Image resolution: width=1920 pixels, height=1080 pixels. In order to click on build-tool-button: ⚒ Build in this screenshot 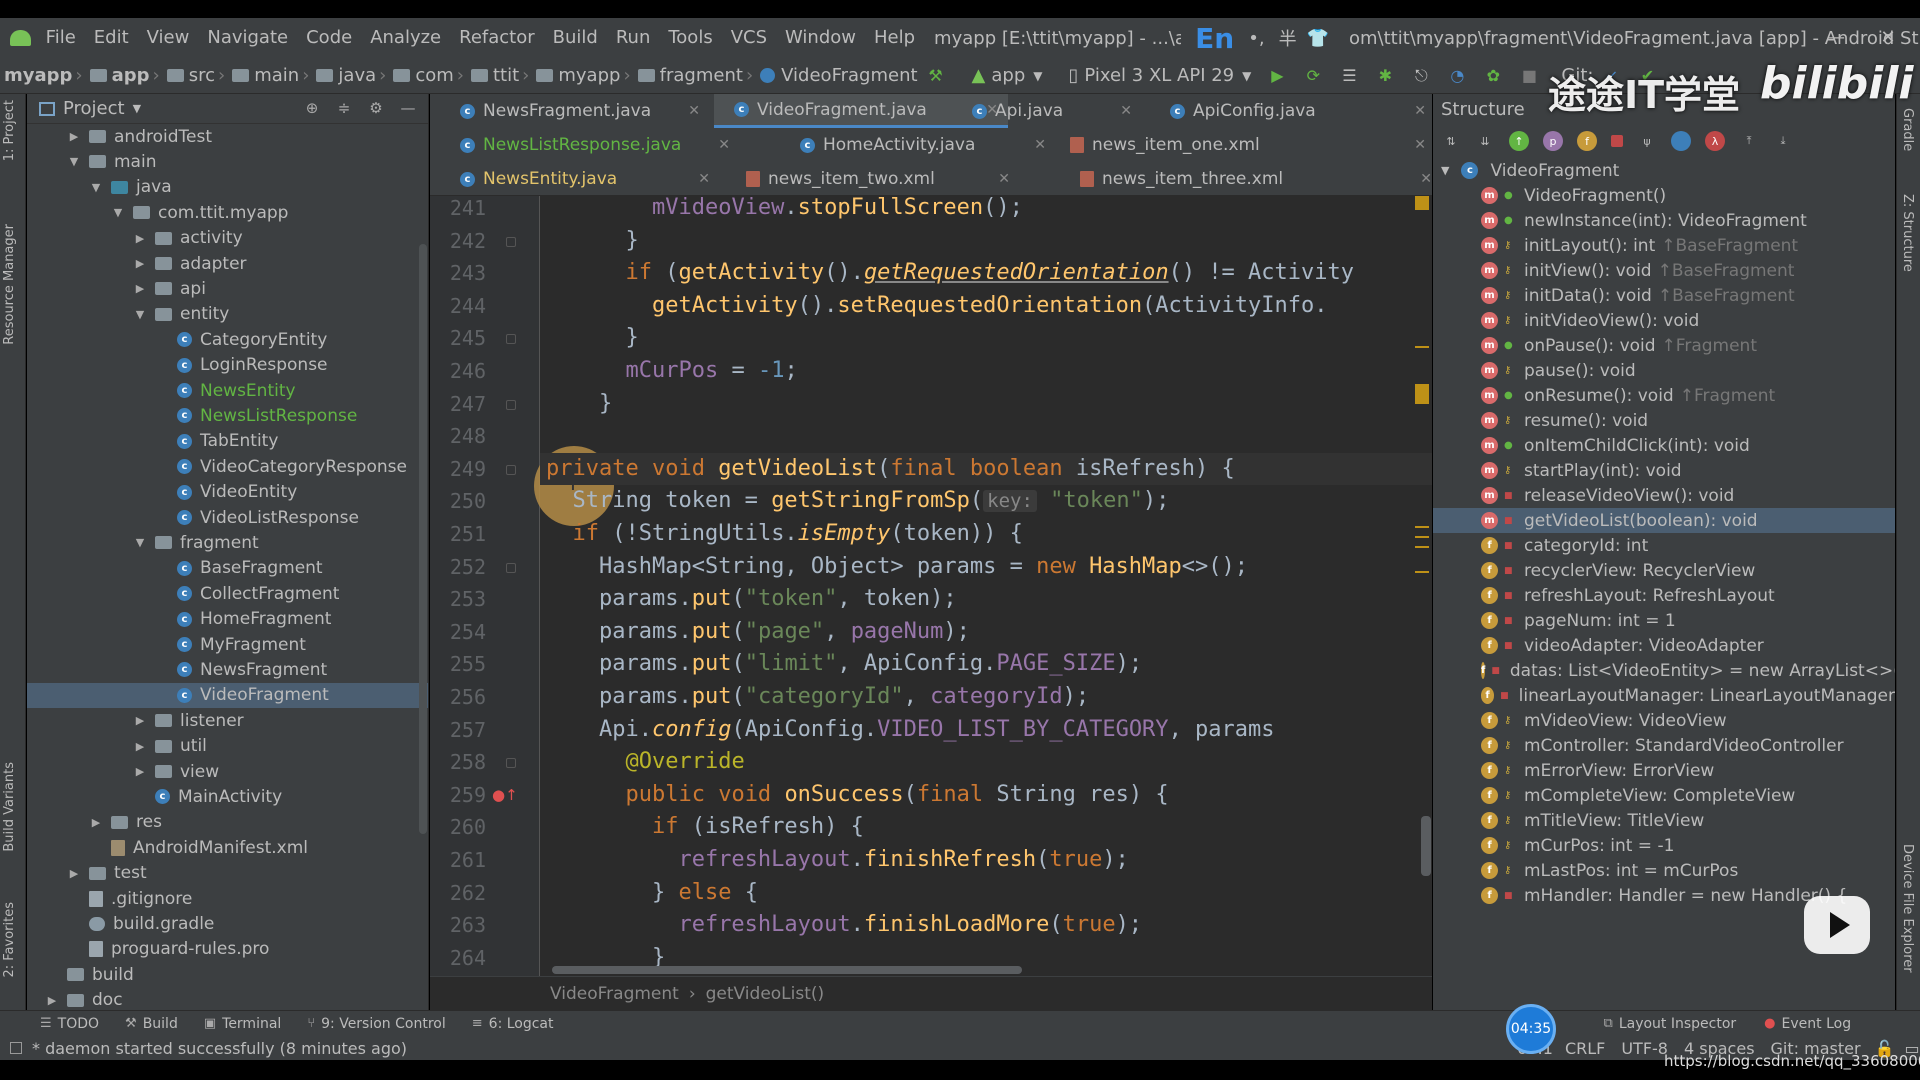, I will do `click(151, 1024)`.